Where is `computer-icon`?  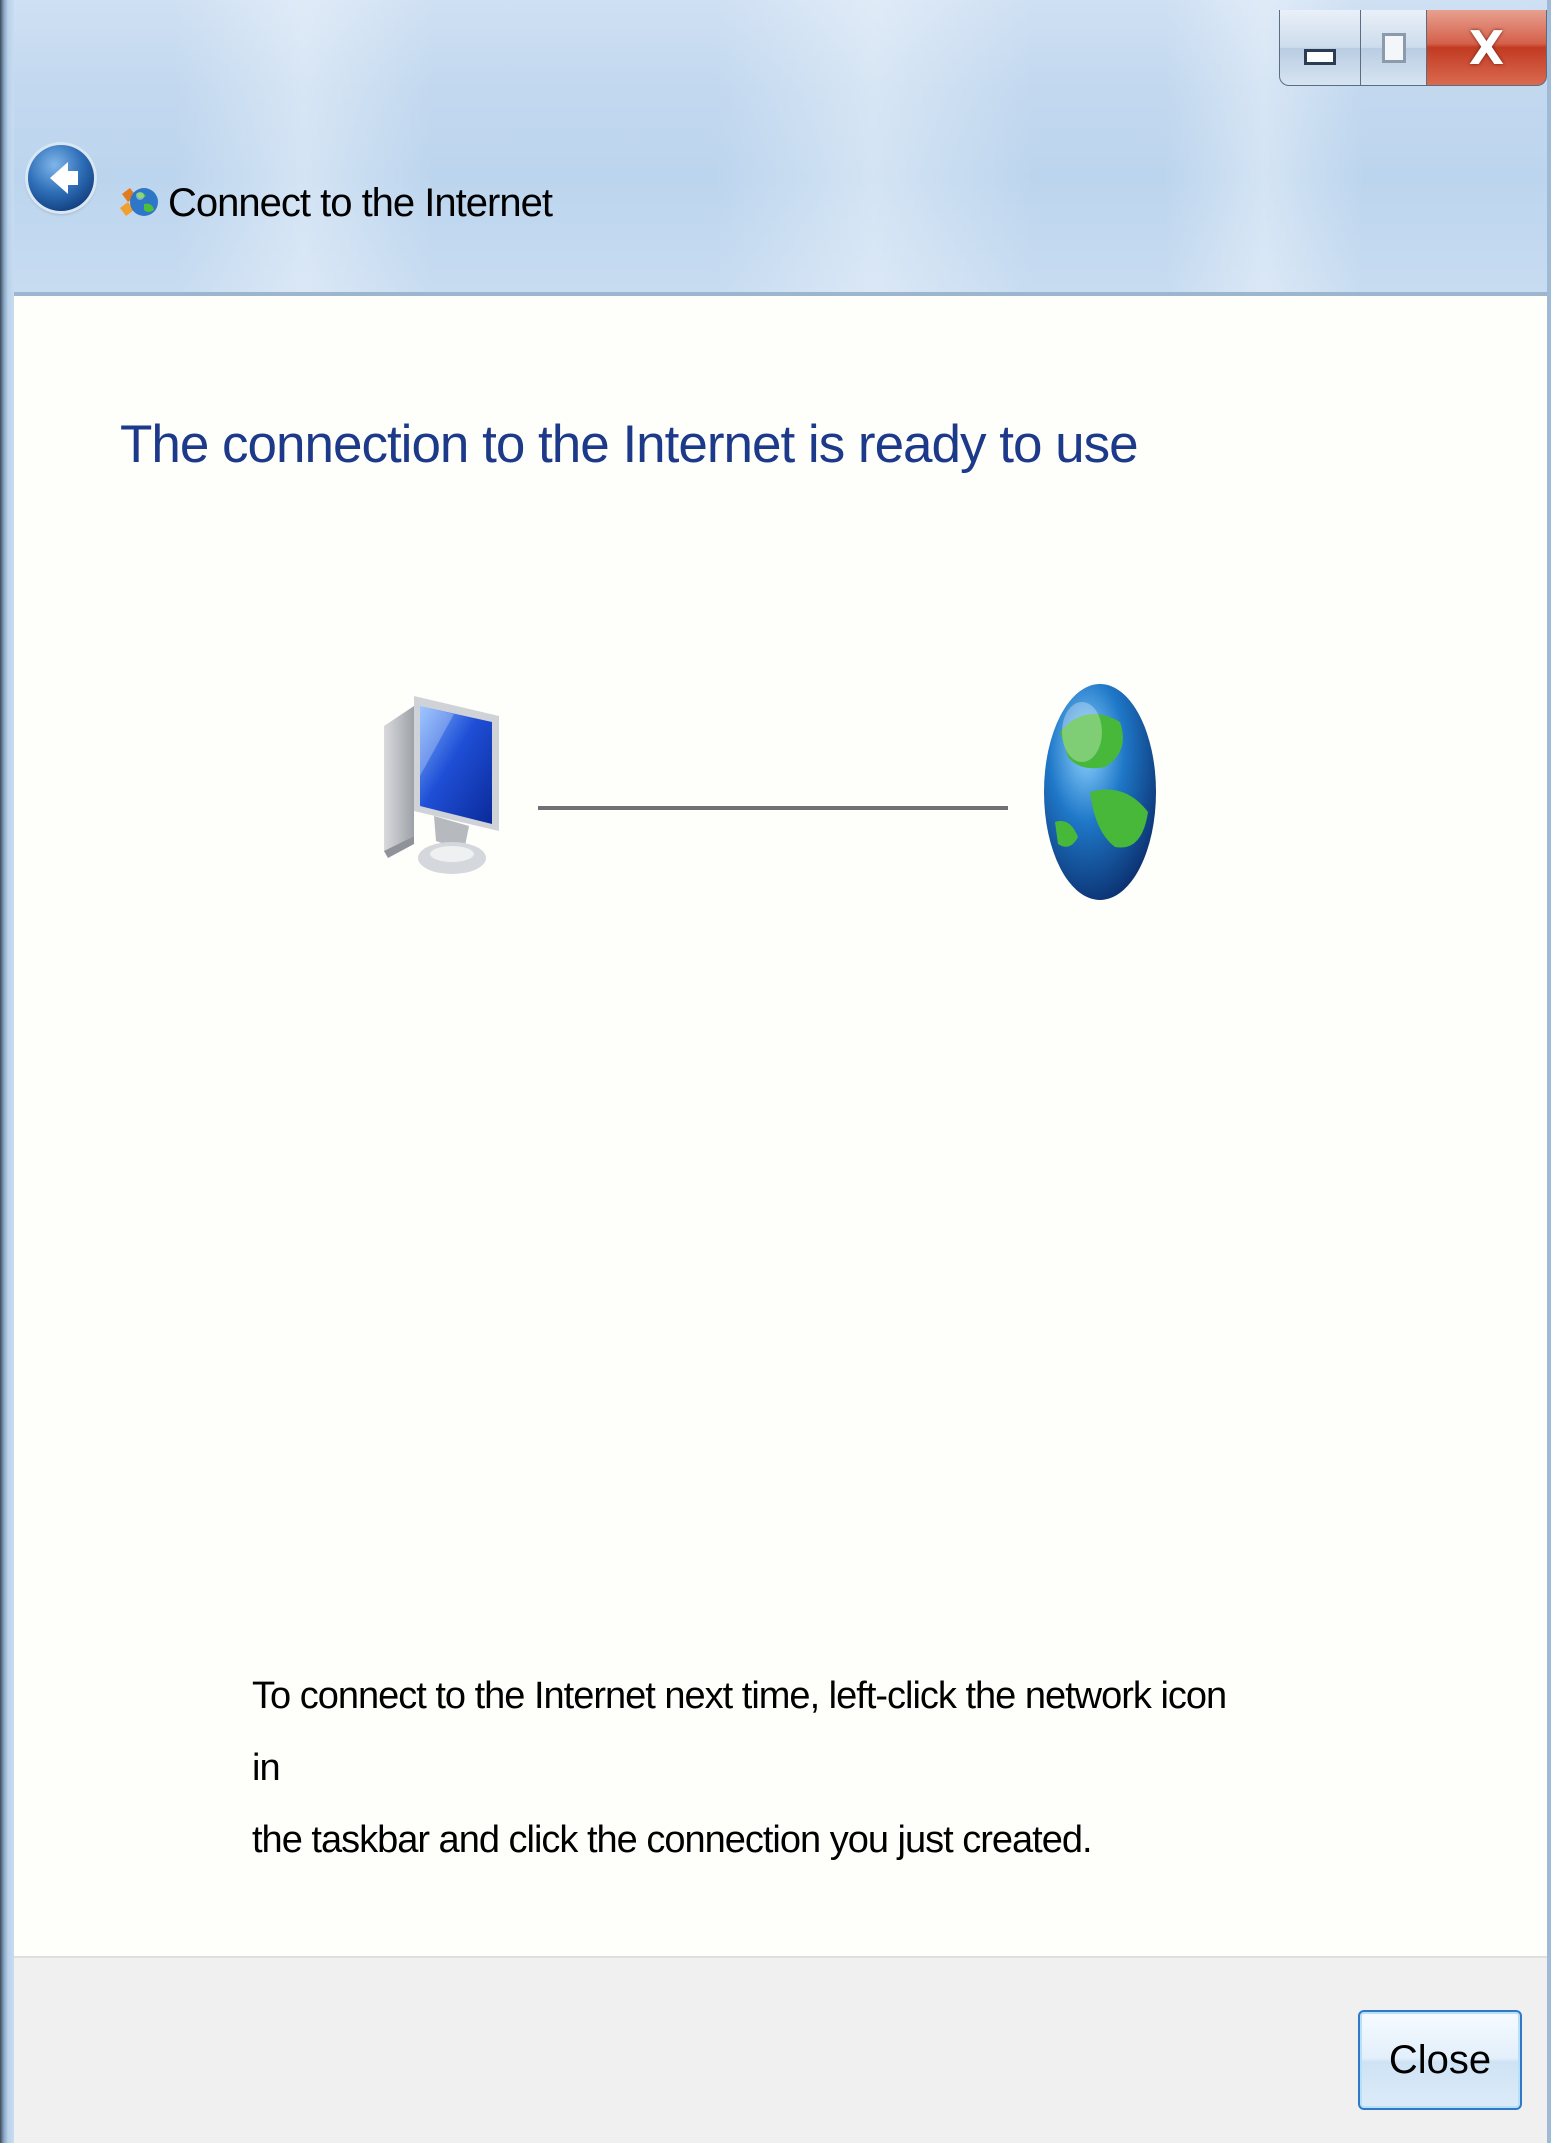 computer-icon is located at coordinates (441, 785).